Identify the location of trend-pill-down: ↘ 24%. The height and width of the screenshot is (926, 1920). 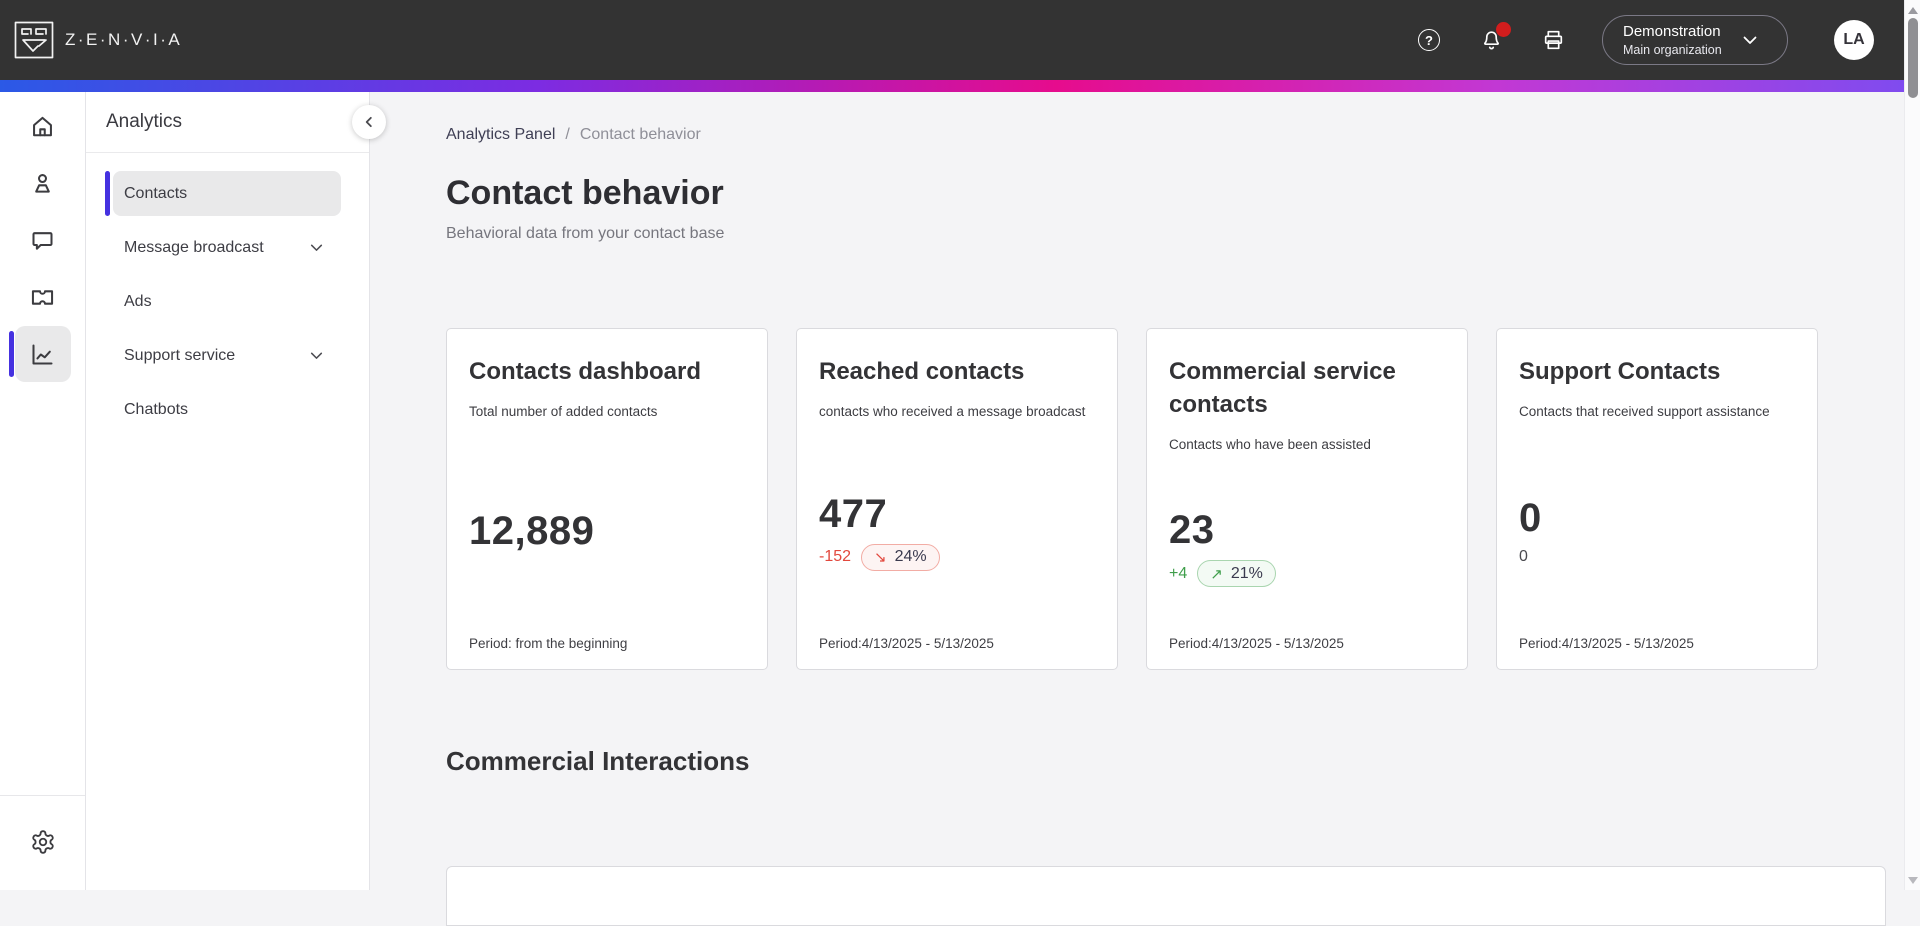
(900, 557).